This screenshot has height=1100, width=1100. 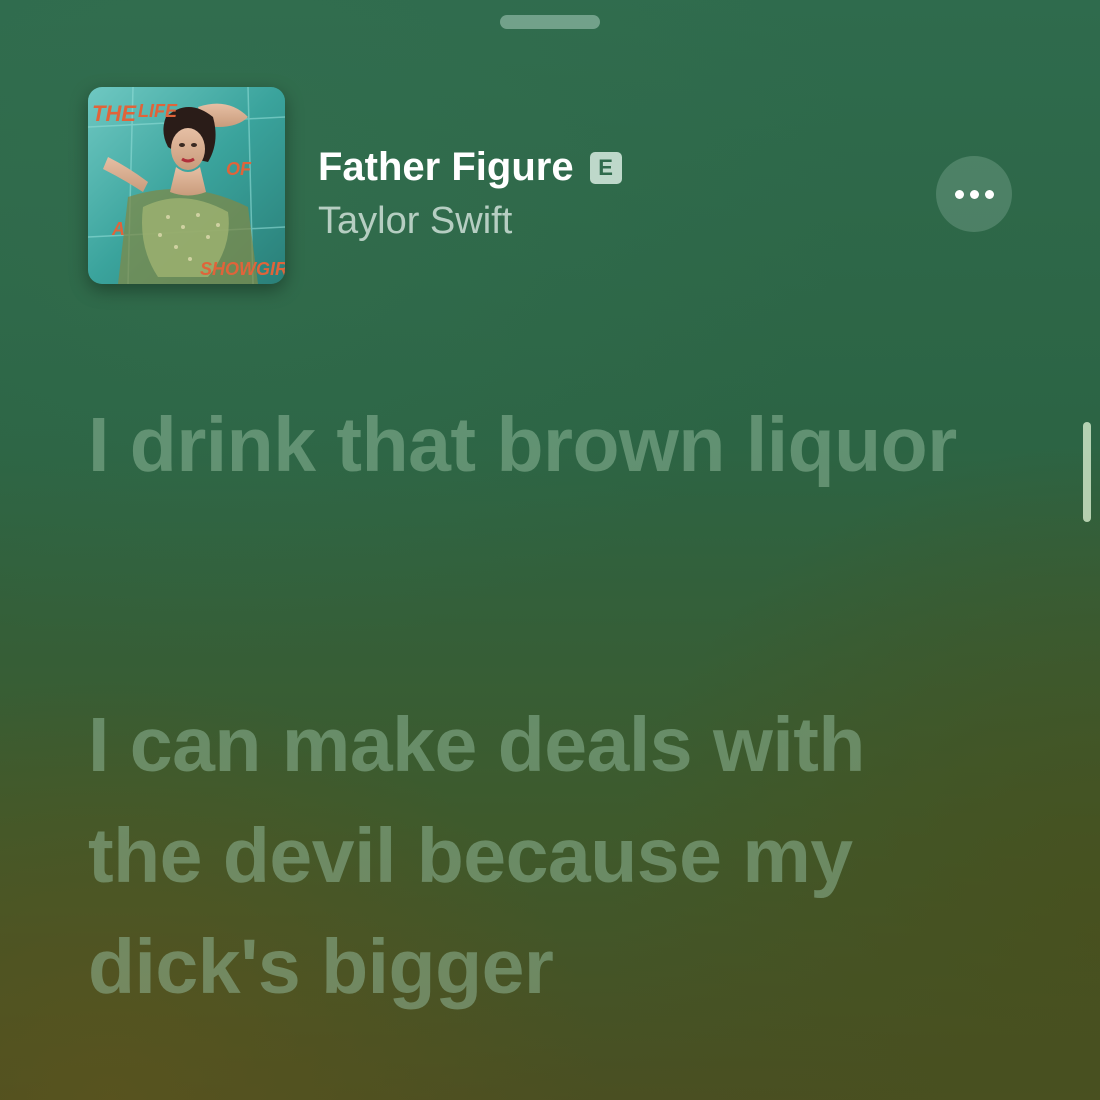 What do you see at coordinates (605, 167) in the screenshot?
I see `explicit-badge: E` at bounding box center [605, 167].